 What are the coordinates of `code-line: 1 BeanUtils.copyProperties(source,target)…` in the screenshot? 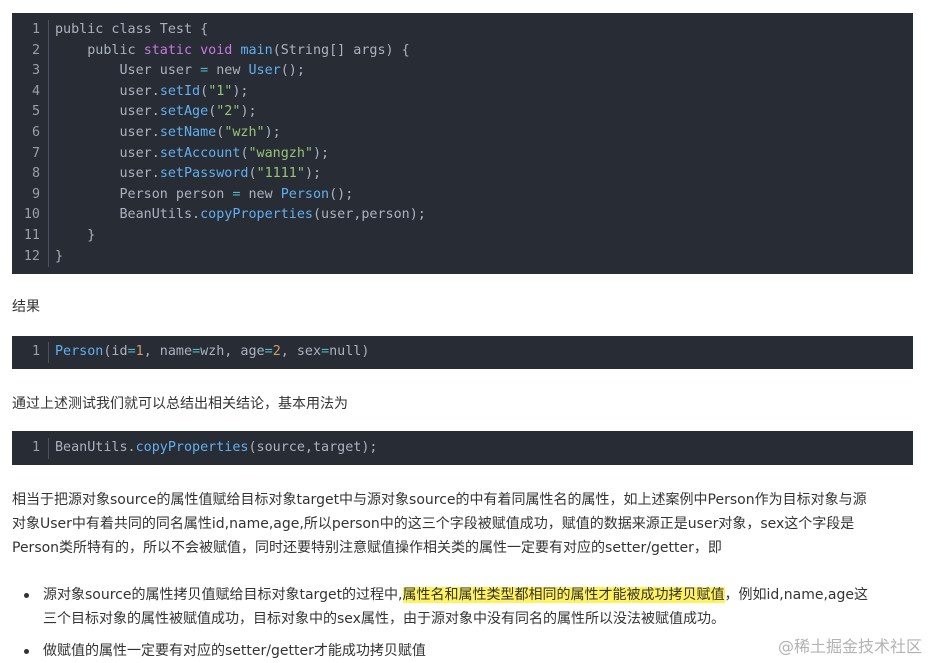 It's located at (462, 448).